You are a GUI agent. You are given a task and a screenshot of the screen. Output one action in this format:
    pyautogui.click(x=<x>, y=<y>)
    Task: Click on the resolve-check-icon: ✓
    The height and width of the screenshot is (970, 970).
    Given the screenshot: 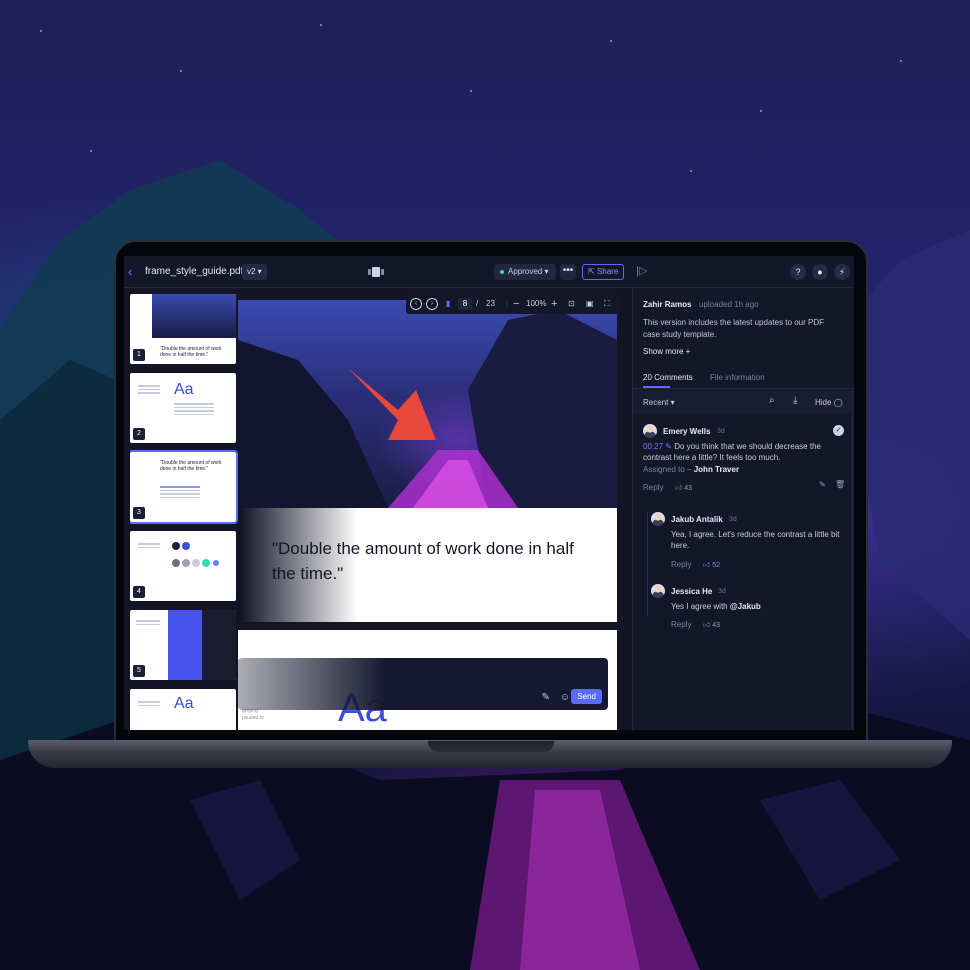 What is the action you would take?
    pyautogui.click(x=838, y=430)
    